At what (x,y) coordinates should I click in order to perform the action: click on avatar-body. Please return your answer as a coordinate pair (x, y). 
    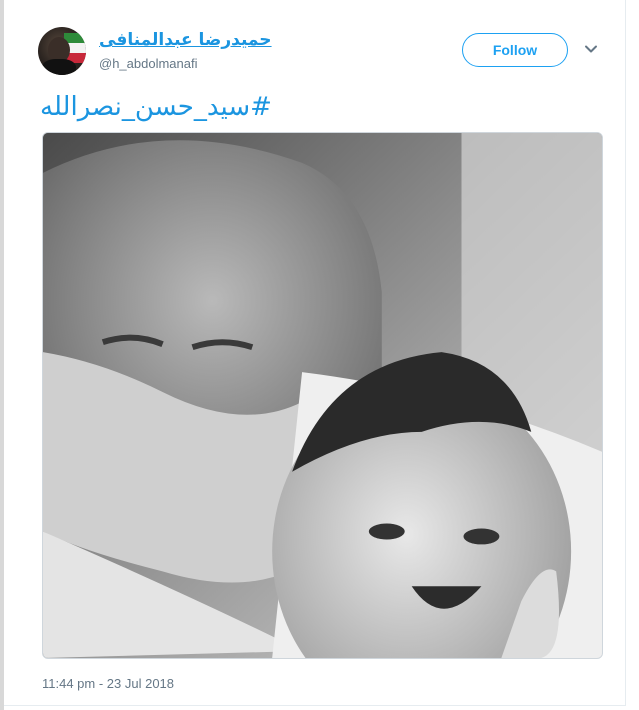
    Looking at the image, I should click on (59, 67).